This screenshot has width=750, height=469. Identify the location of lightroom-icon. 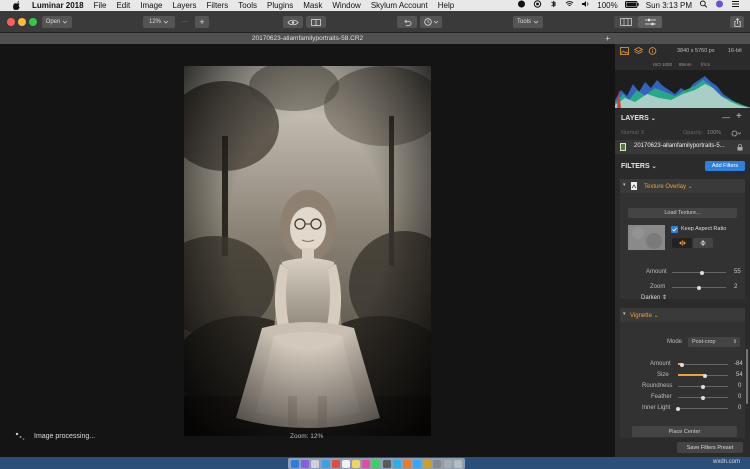
(406, 463).